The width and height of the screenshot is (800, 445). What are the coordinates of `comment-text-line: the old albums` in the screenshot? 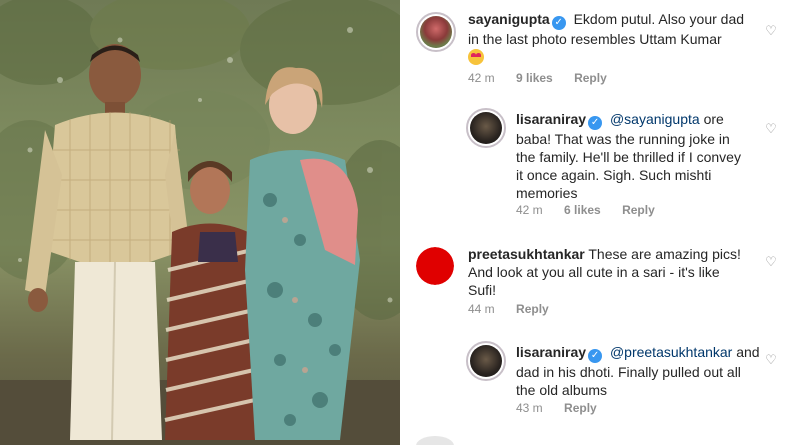 It's located at (562, 390).